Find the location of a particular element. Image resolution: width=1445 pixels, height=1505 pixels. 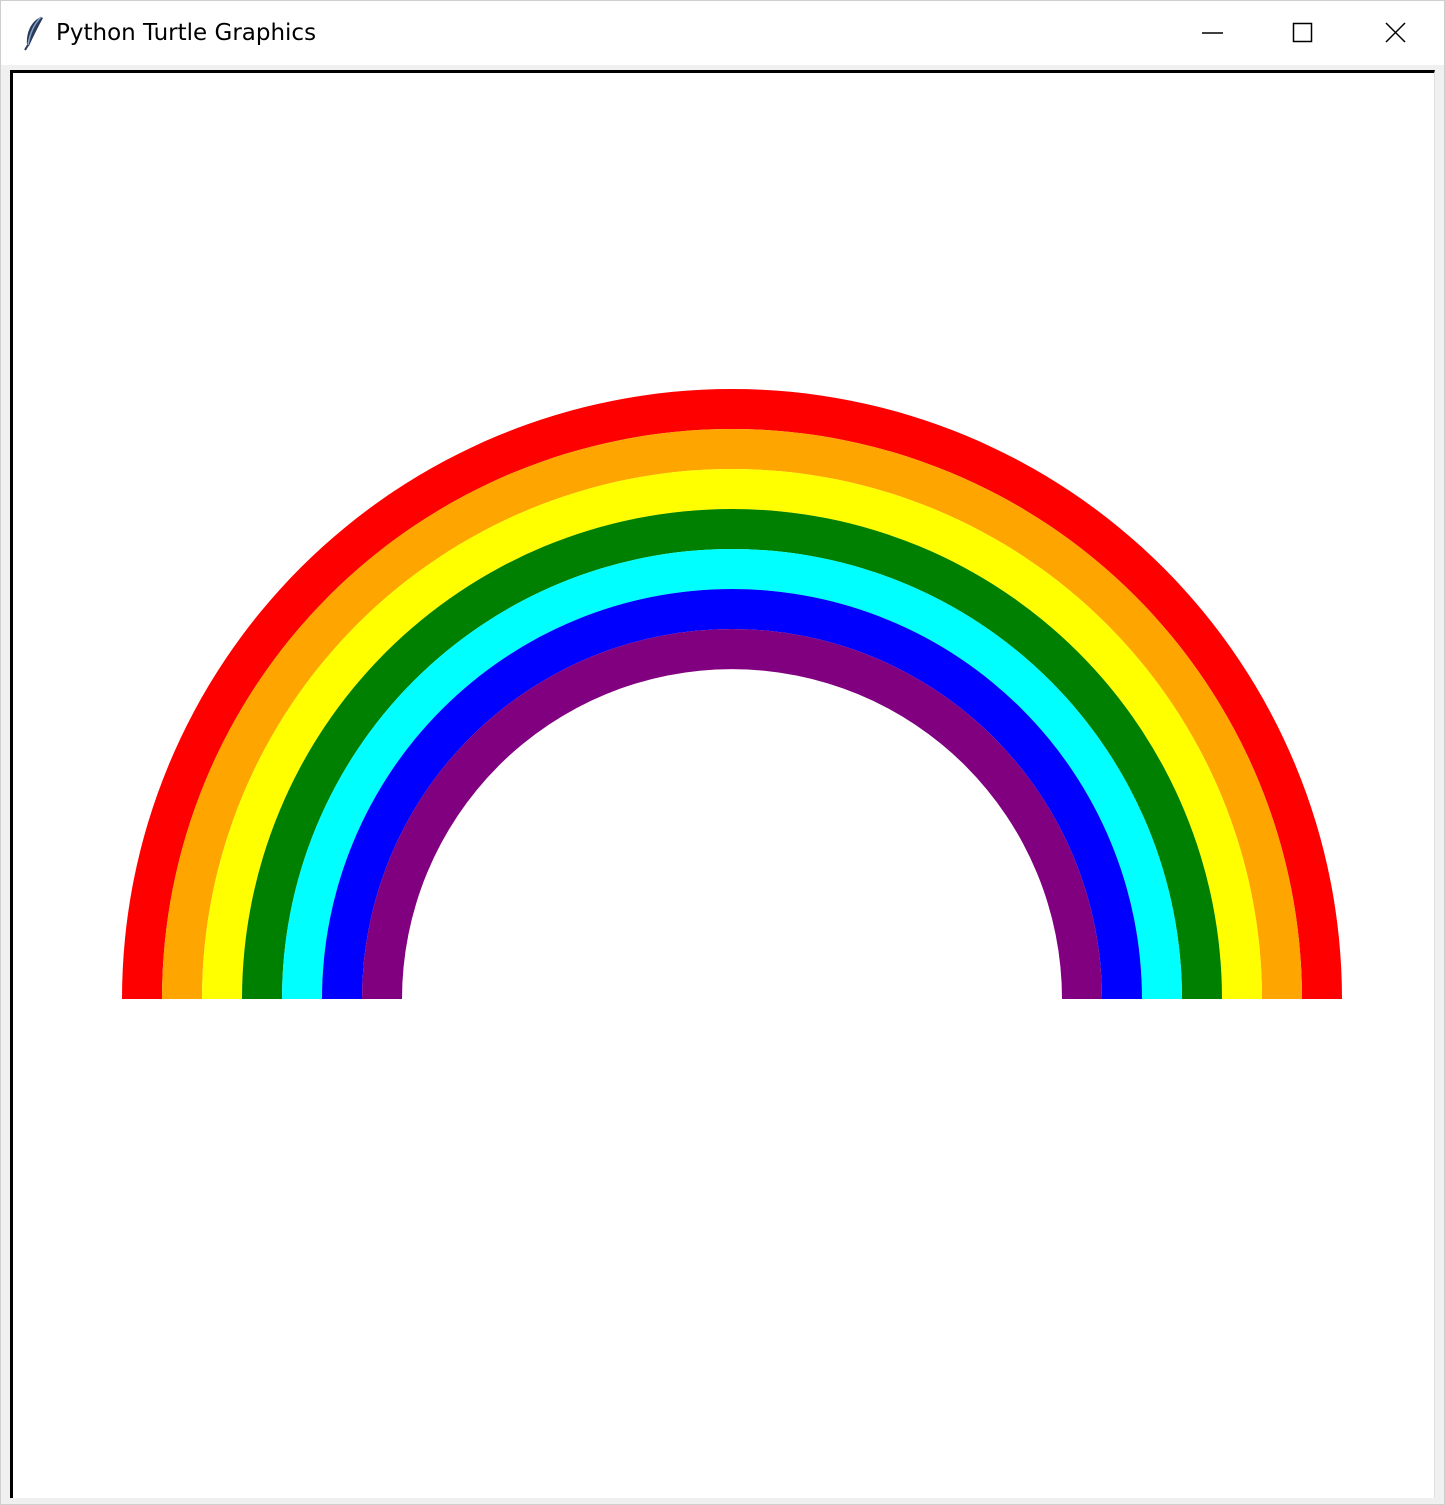

maximize-button is located at coordinates (1303, 33).